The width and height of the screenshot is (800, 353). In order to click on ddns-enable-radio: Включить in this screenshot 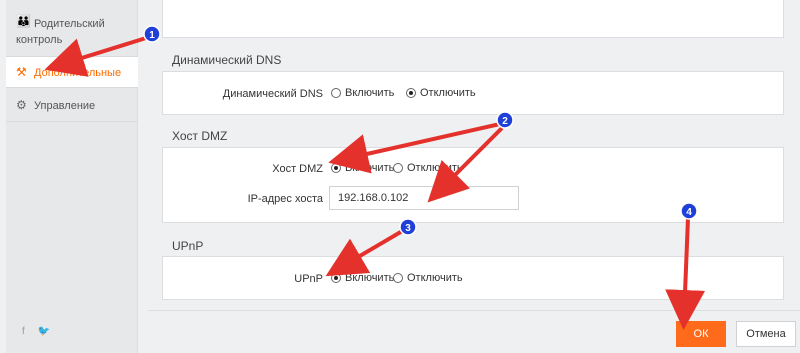, I will do `click(362, 93)`.